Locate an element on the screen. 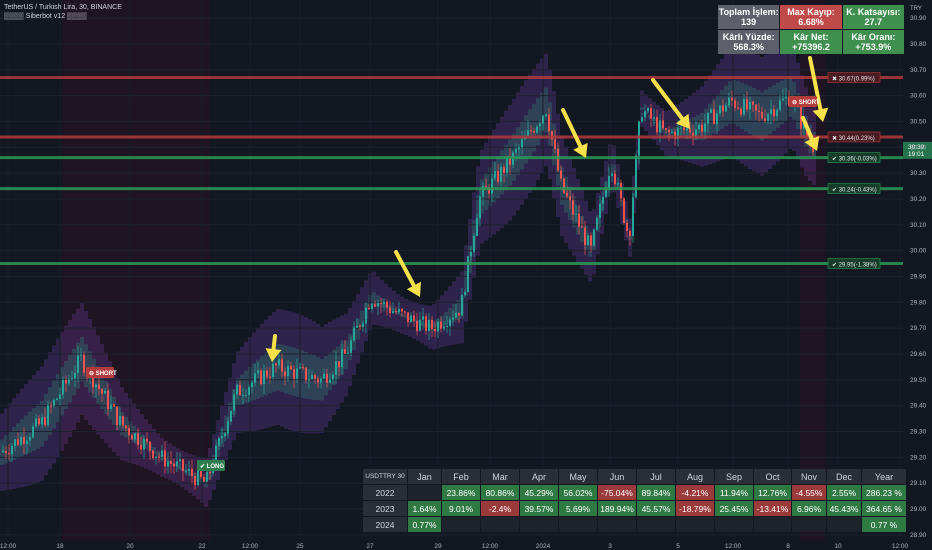 This screenshot has height=550, width=932. perf-cell: 89.84% is located at coordinates (656, 492).